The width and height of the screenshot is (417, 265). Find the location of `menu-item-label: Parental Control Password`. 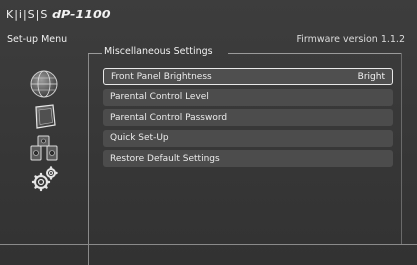

menu-item-label: Parental Control Password is located at coordinates (169, 117).